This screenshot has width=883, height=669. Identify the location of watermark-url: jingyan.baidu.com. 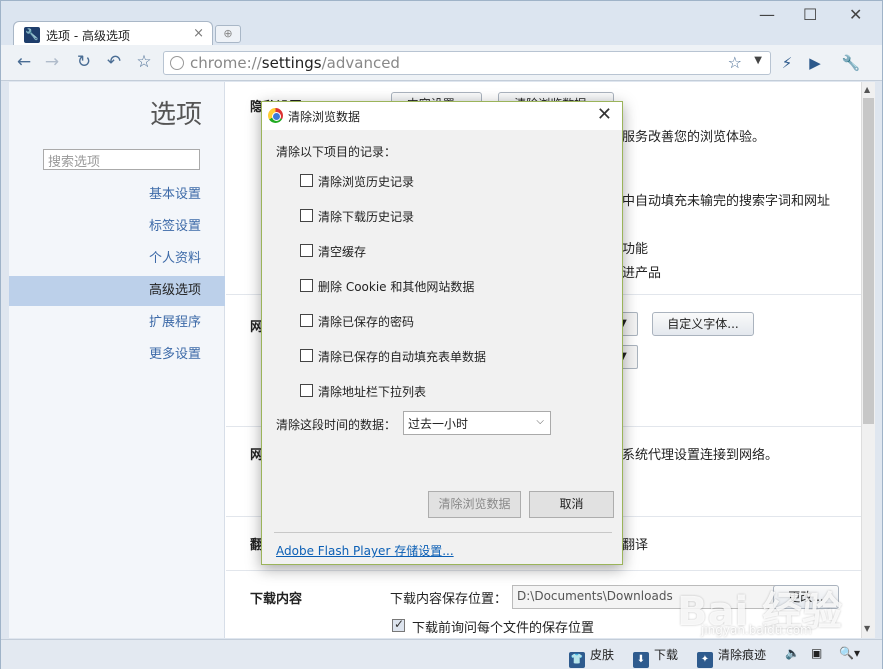
(756, 630).